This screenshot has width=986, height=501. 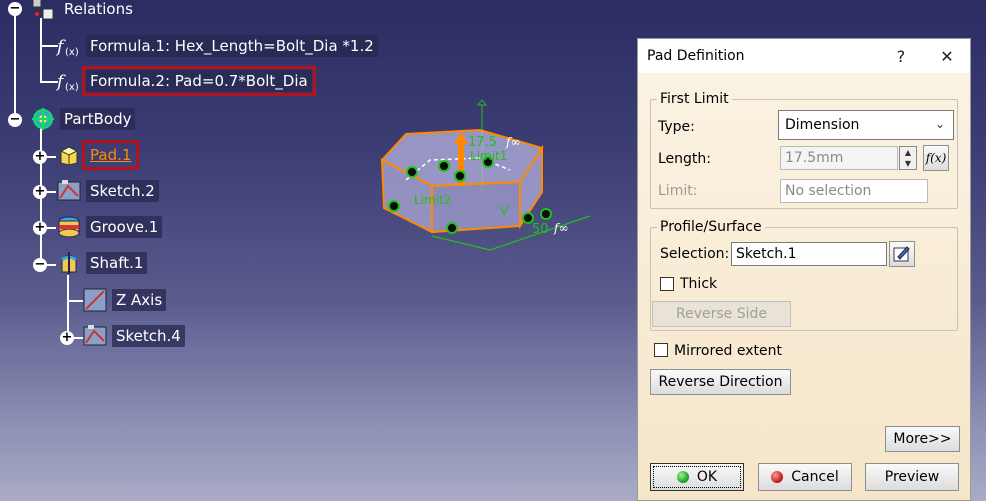 What do you see at coordinates (122, 191) in the screenshot?
I see `tree-label-sketch-2: Sketch.2` at bounding box center [122, 191].